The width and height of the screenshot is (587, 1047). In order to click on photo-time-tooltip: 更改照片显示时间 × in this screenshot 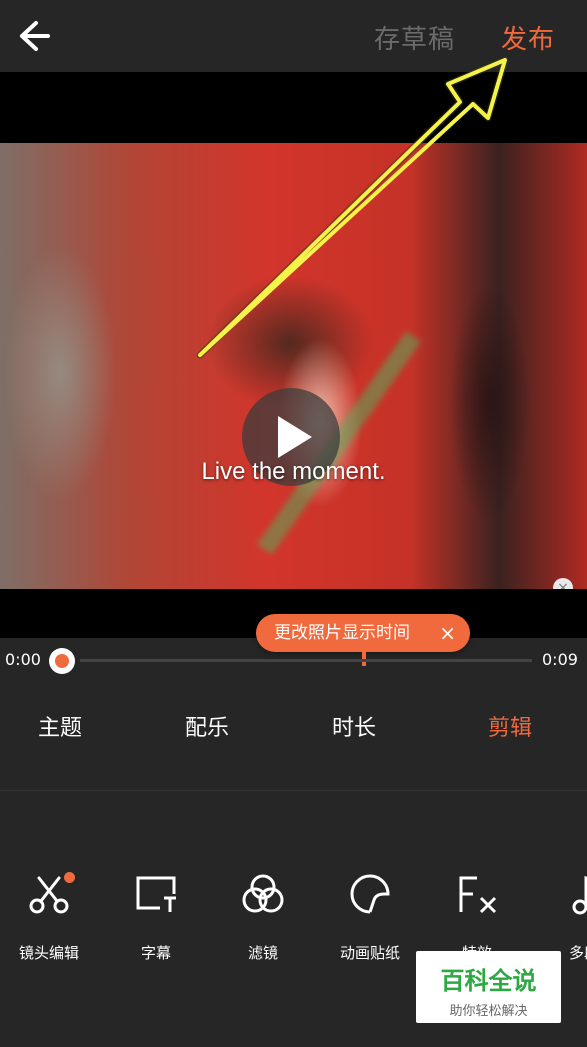, I will do `click(363, 633)`.